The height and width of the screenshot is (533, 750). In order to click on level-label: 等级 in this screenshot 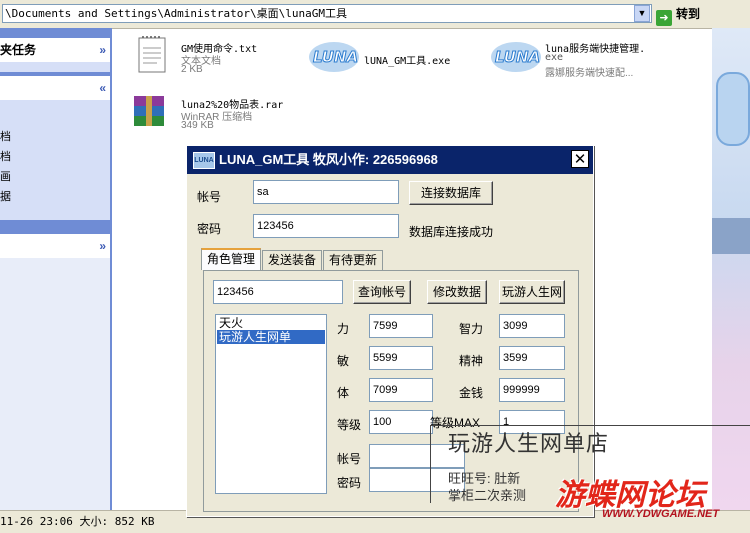, I will do `click(349, 425)`.